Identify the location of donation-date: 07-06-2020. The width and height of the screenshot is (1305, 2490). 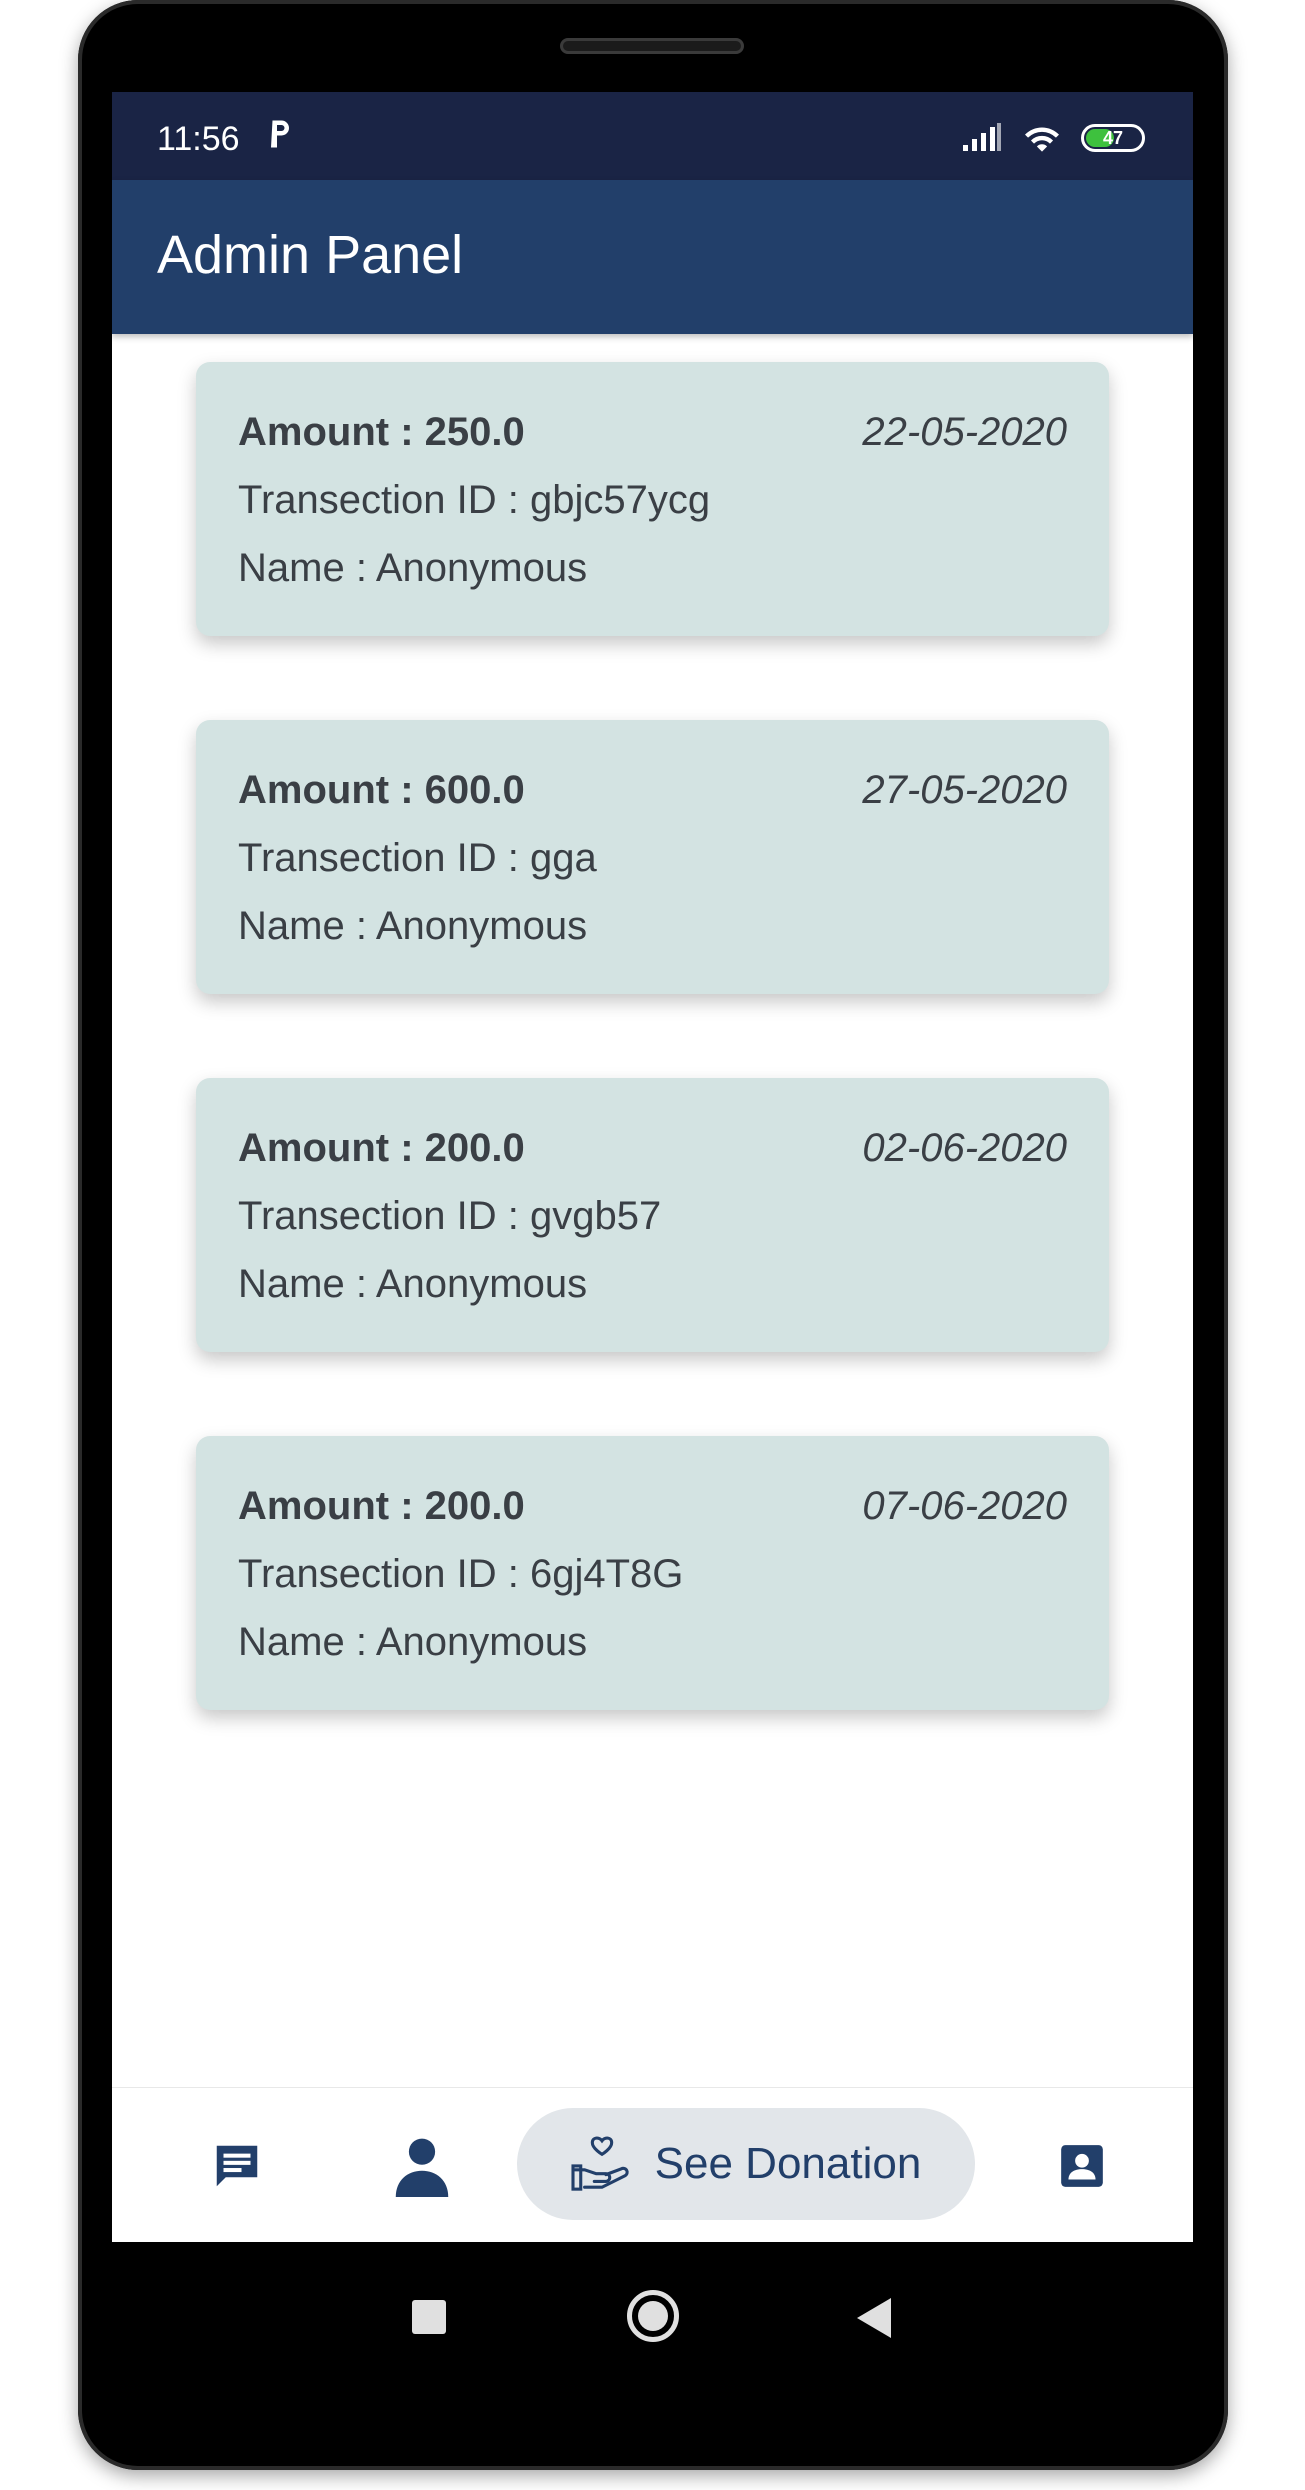
(964, 1506).